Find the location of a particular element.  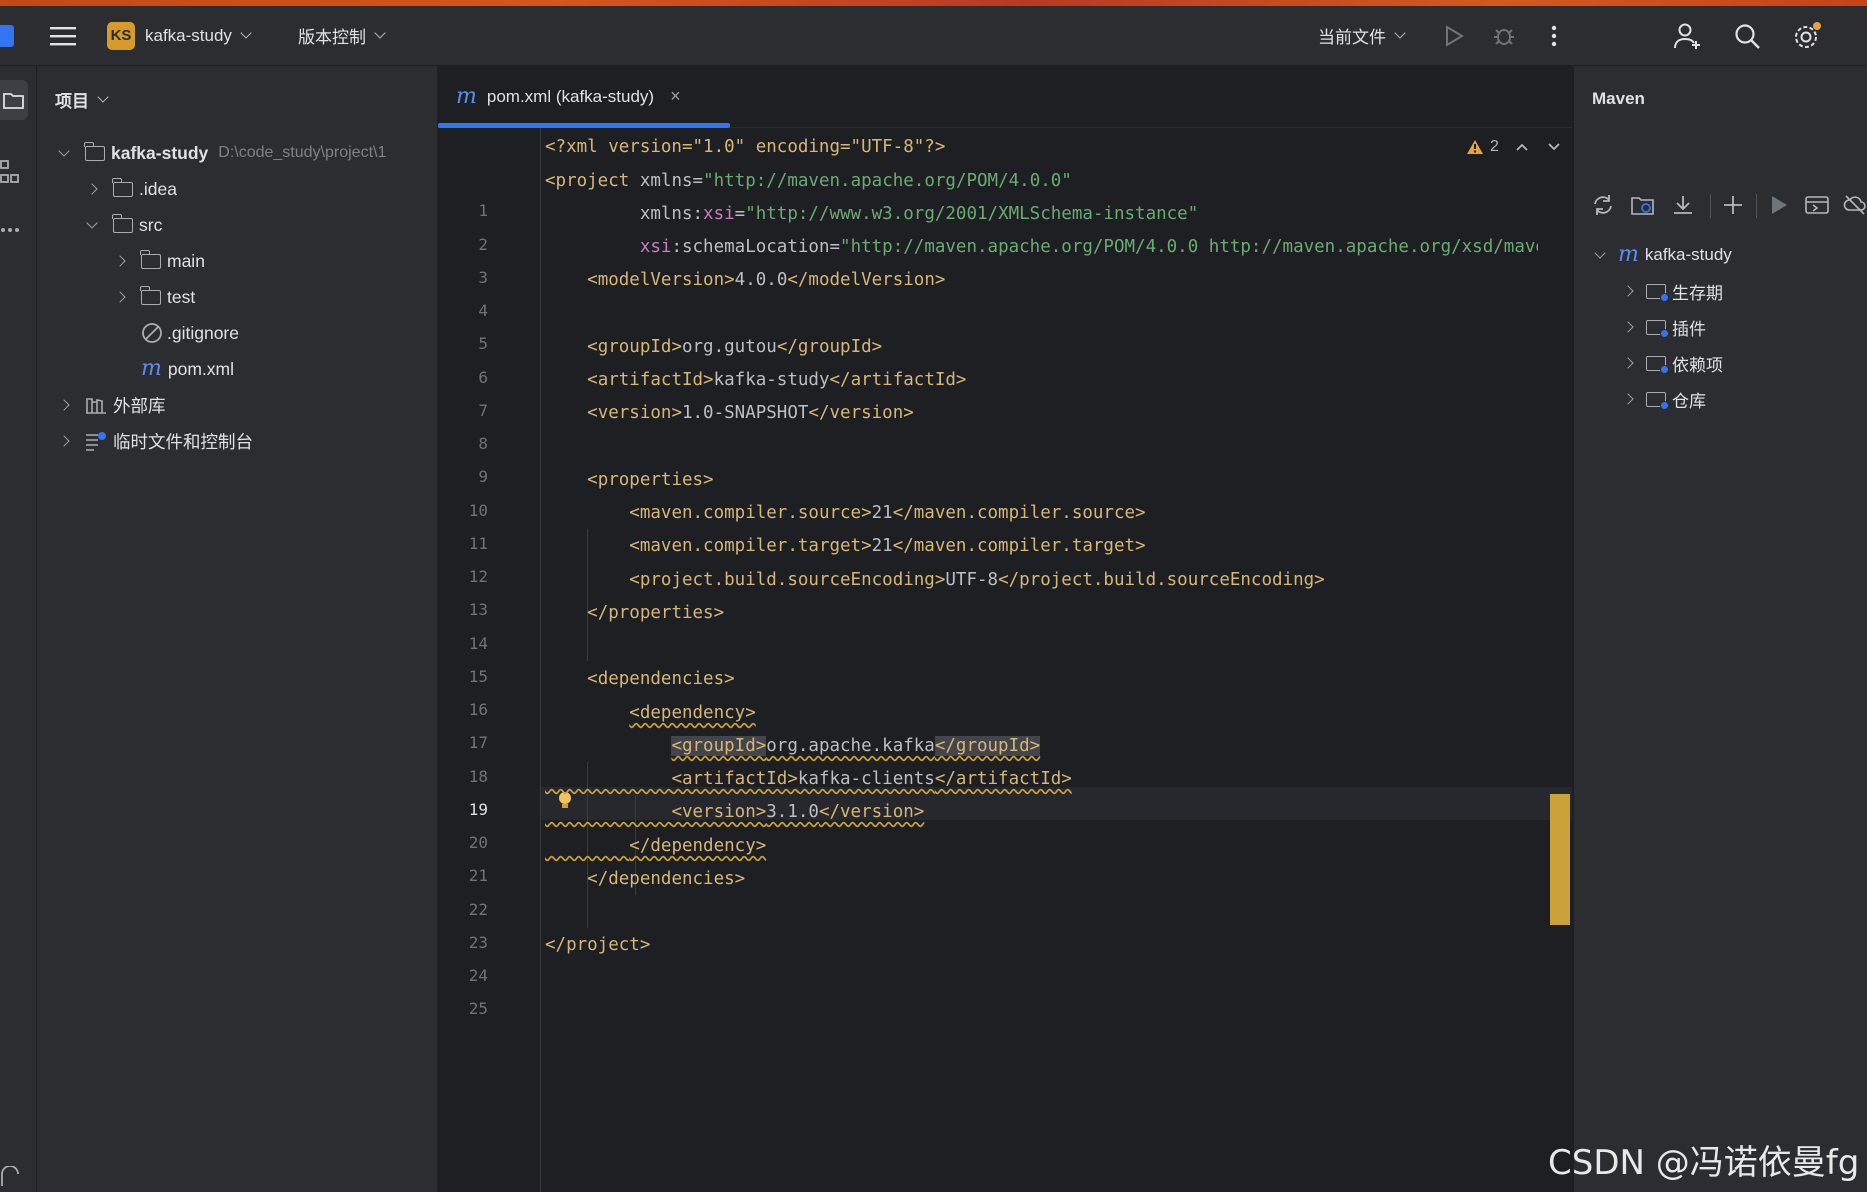

repositories-folder-icon is located at coordinates (1657, 400).